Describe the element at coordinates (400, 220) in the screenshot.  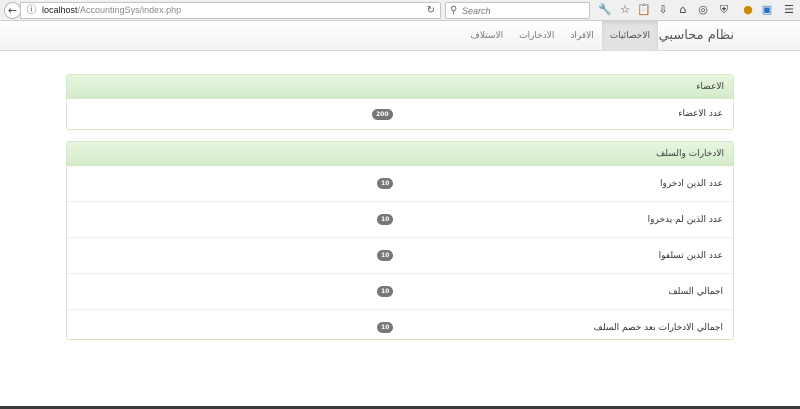
I see `list-item: عدد الذين لم يدخروا 10` at that location.